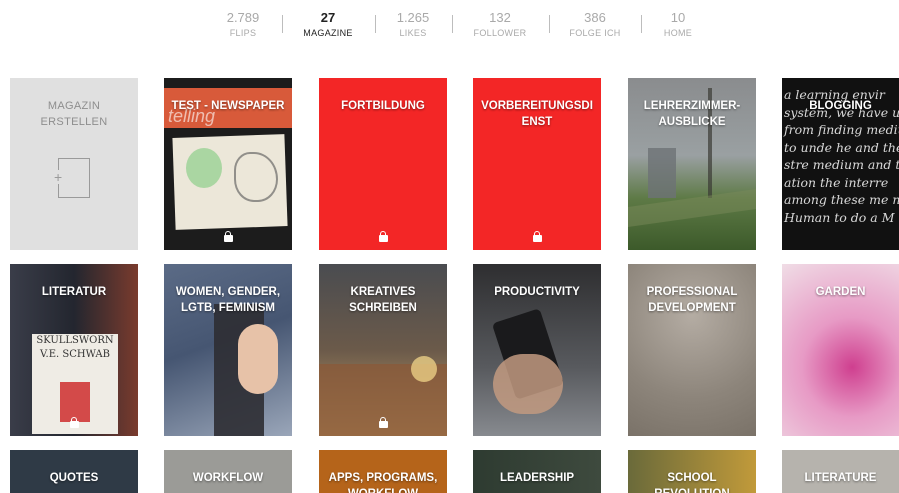 The width and height of the screenshot is (899, 493). What do you see at coordinates (662, 173) in the screenshot?
I see `building-shape` at bounding box center [662, 173].